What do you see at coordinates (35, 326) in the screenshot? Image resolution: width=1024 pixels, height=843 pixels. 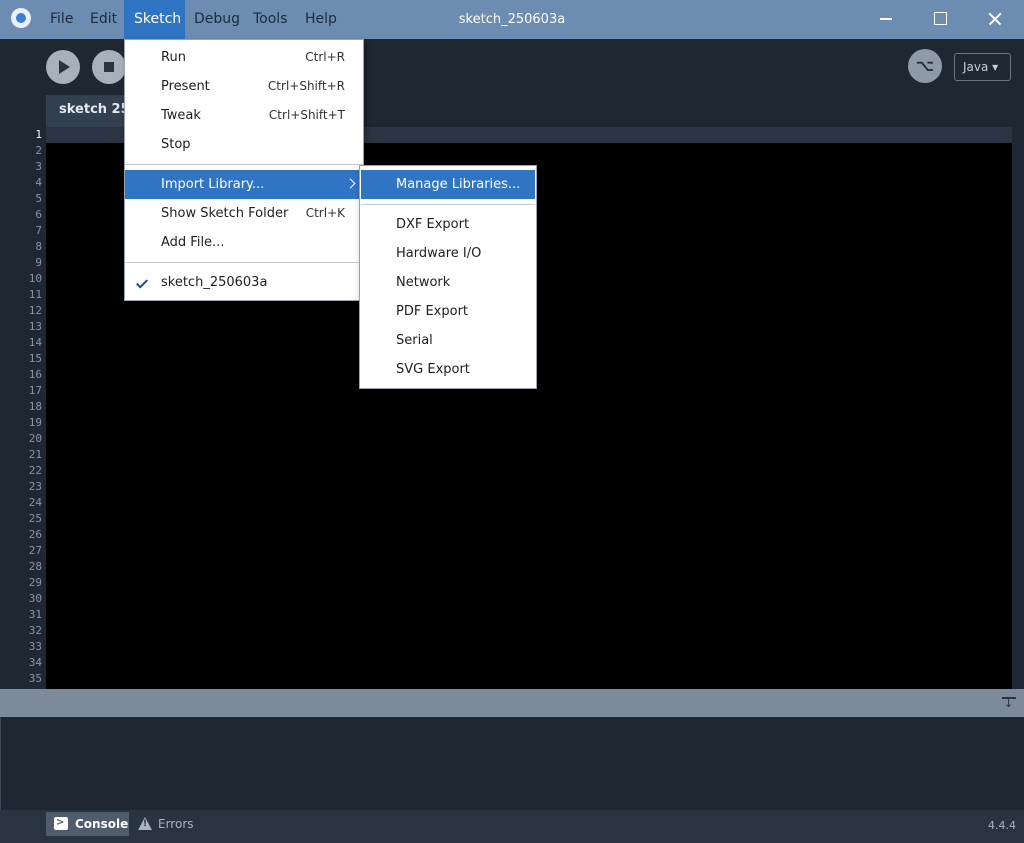 I see `line-number: 13` at bounding box center [35, 326].